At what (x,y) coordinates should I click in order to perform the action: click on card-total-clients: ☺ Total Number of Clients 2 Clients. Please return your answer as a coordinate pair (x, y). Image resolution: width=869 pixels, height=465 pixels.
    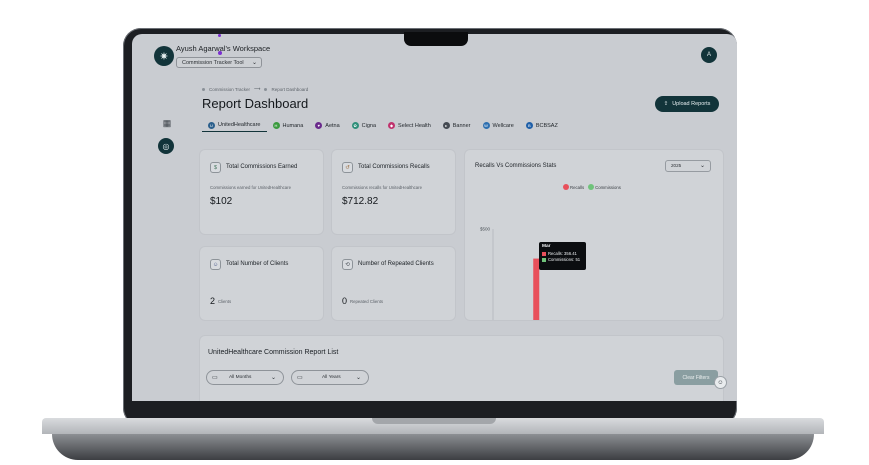
    Looking at the image, I should click on (261, 283).